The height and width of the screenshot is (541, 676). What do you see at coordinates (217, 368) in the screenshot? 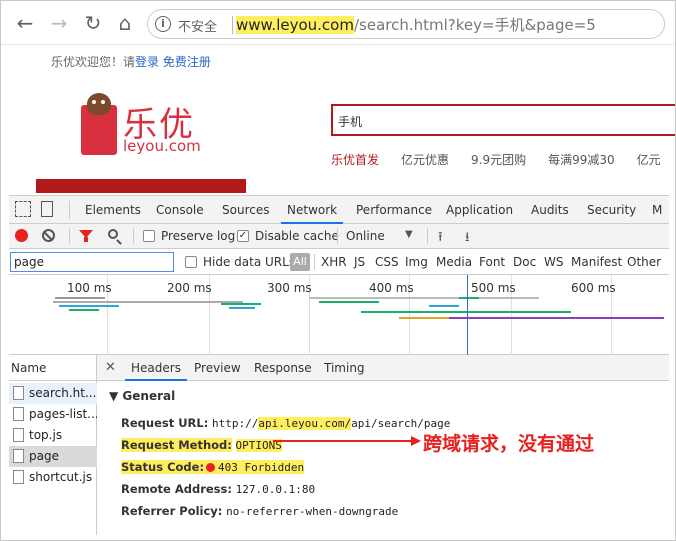
I see `tab-preview: Preview` at bounding box center [217, 368].